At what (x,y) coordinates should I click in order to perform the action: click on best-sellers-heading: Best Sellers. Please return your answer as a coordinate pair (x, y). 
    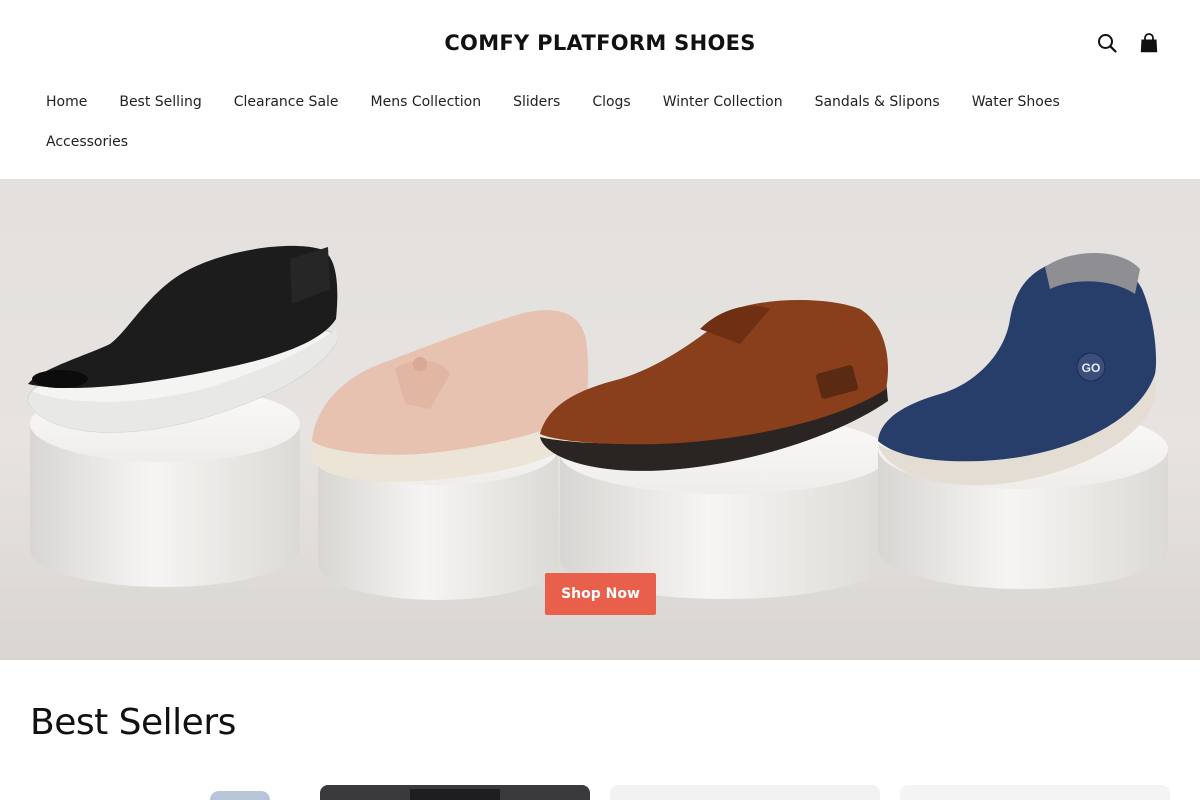
    Looking at the image, I should click on (133, 722).